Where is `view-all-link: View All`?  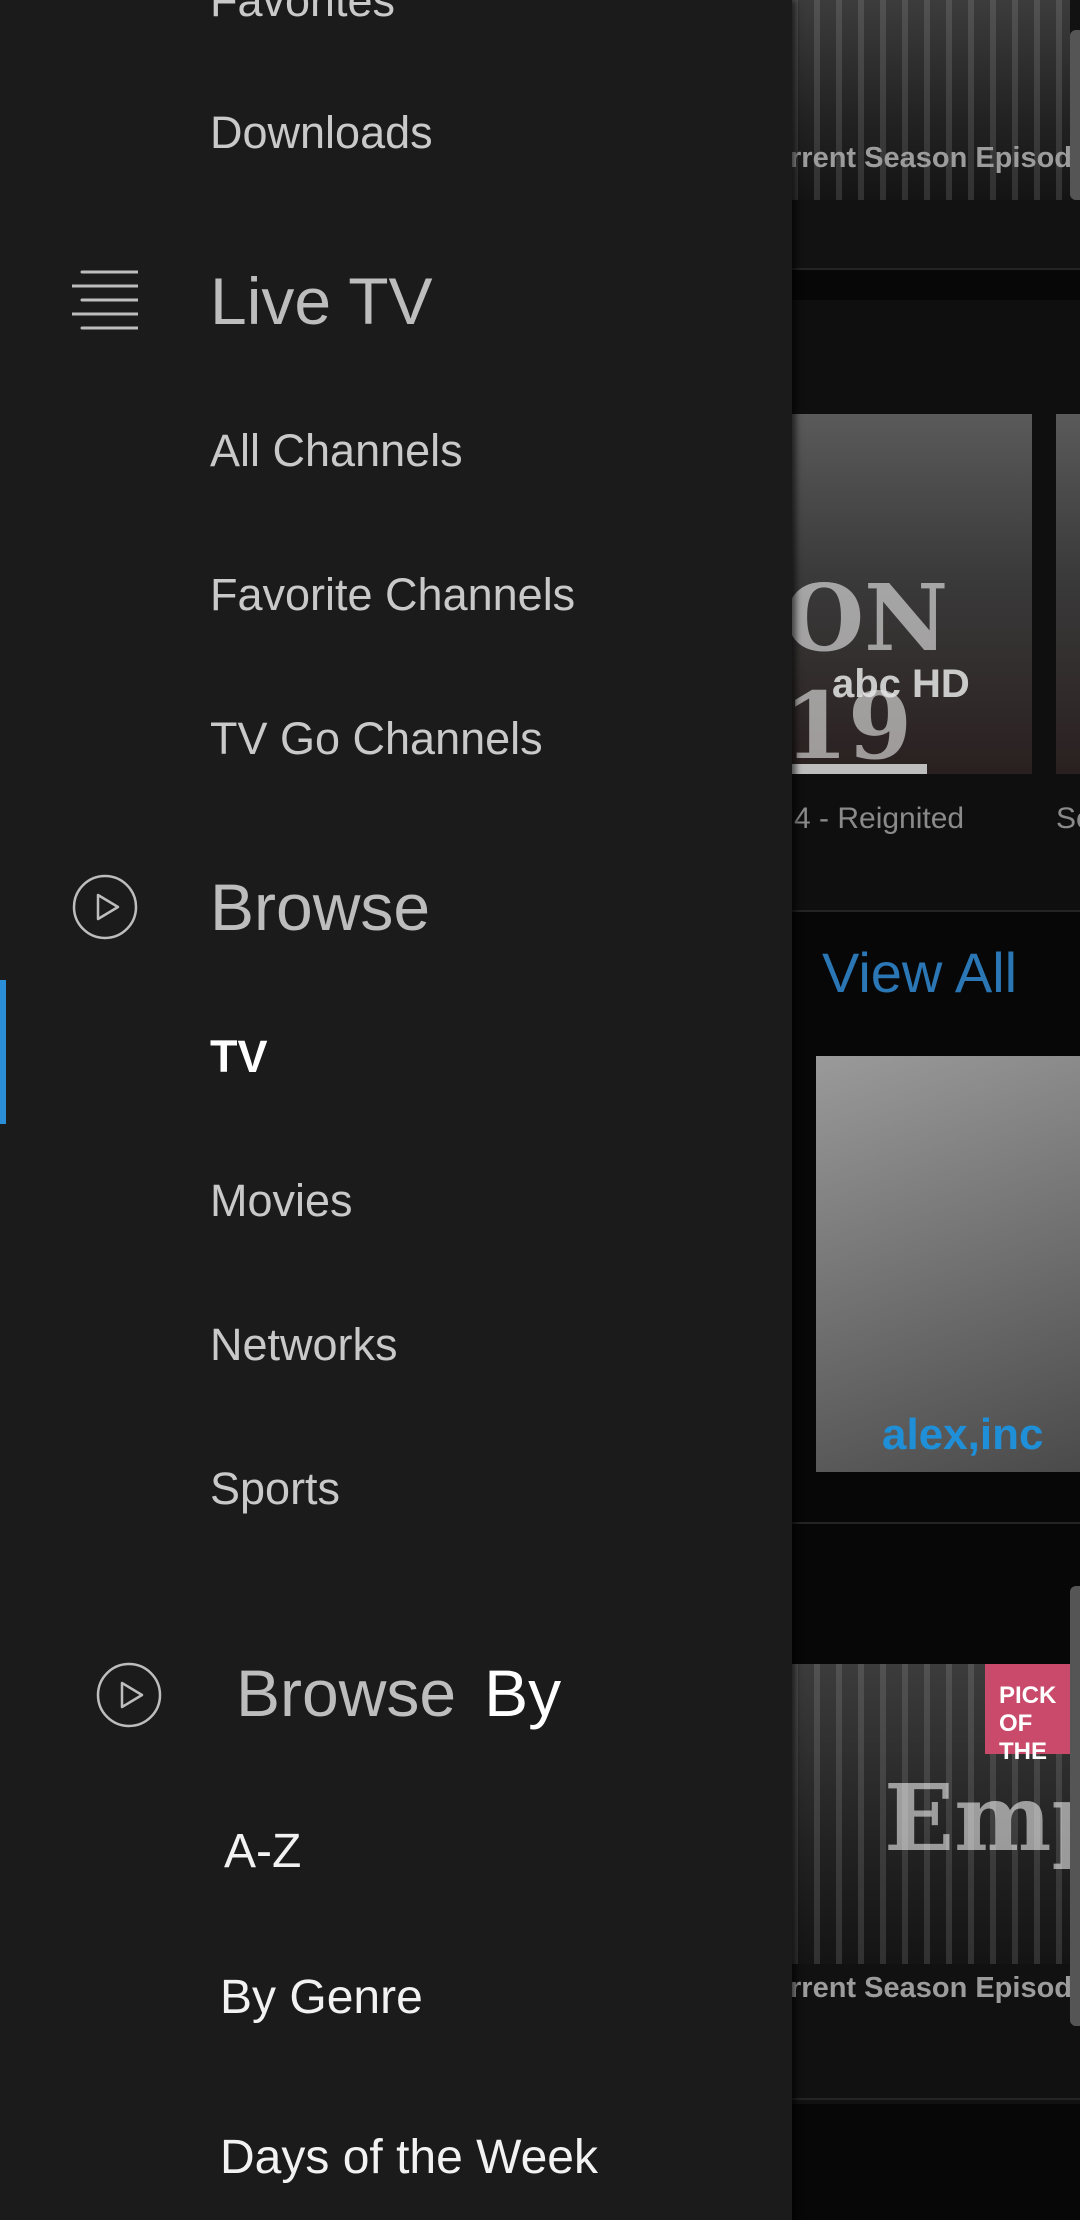
view-all-link: View All is located at coordinates (919, 972).